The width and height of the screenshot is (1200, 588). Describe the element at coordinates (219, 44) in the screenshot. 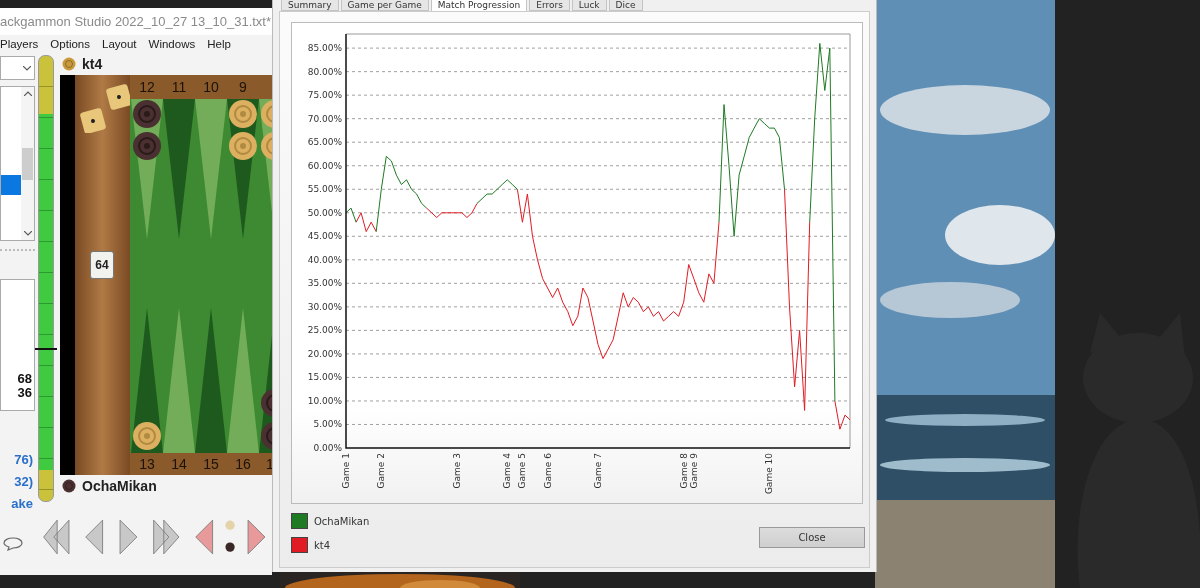

I see `menu-item: Help` at that location.